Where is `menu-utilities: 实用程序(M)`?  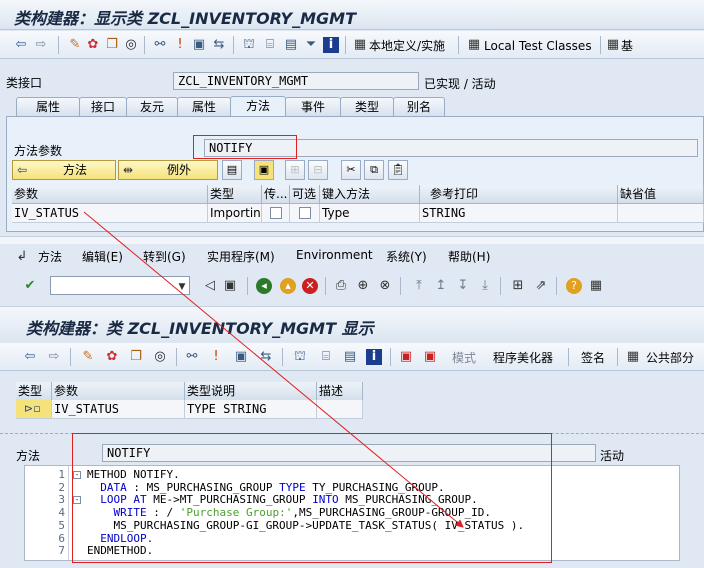
menu-utilities: 实用程序(M) is located at coordinates (241, 256).